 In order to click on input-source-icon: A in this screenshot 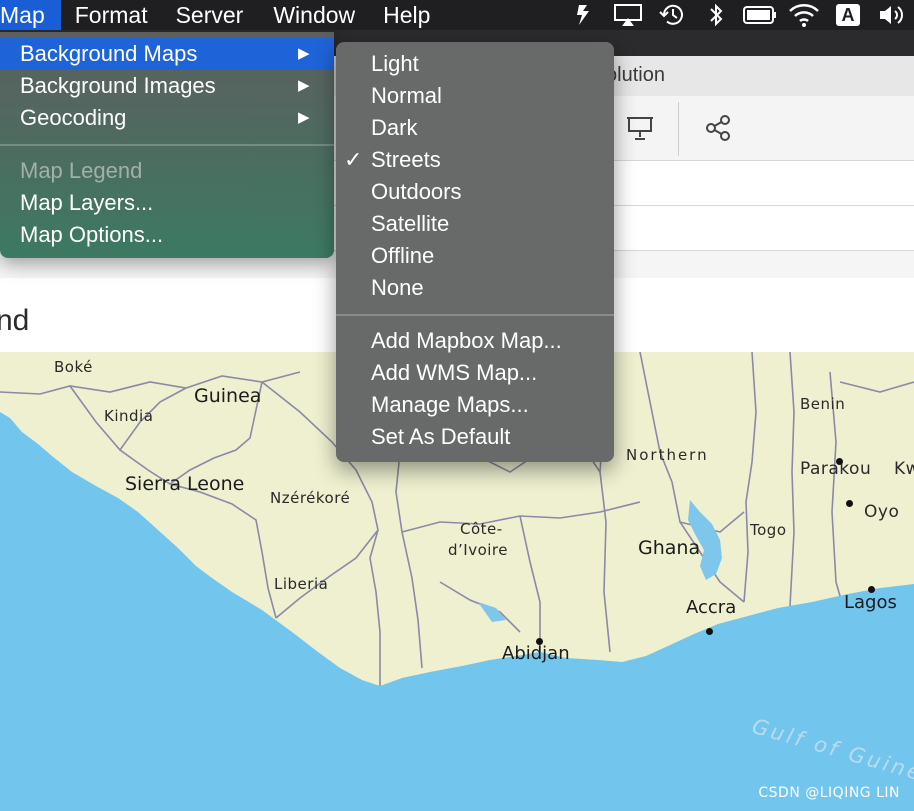, I will do `click(848, 15)`.